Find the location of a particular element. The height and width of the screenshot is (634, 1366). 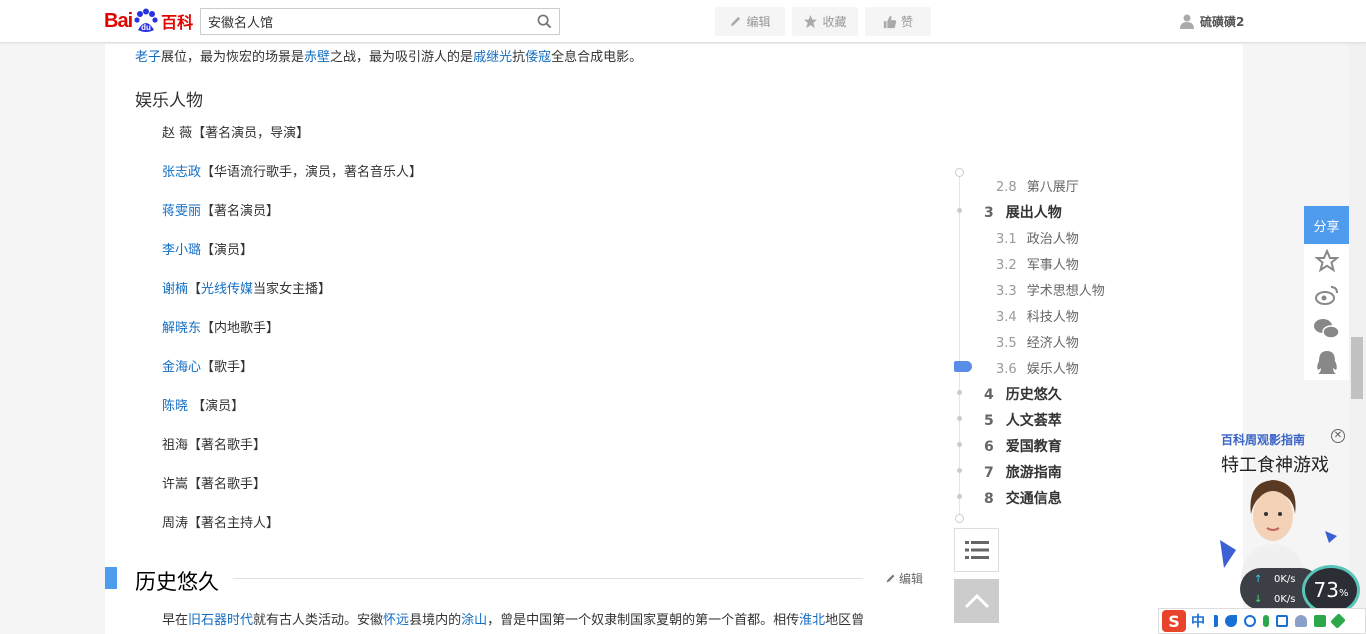

edit-button: 编辑 is located at coordinates (750, 21).